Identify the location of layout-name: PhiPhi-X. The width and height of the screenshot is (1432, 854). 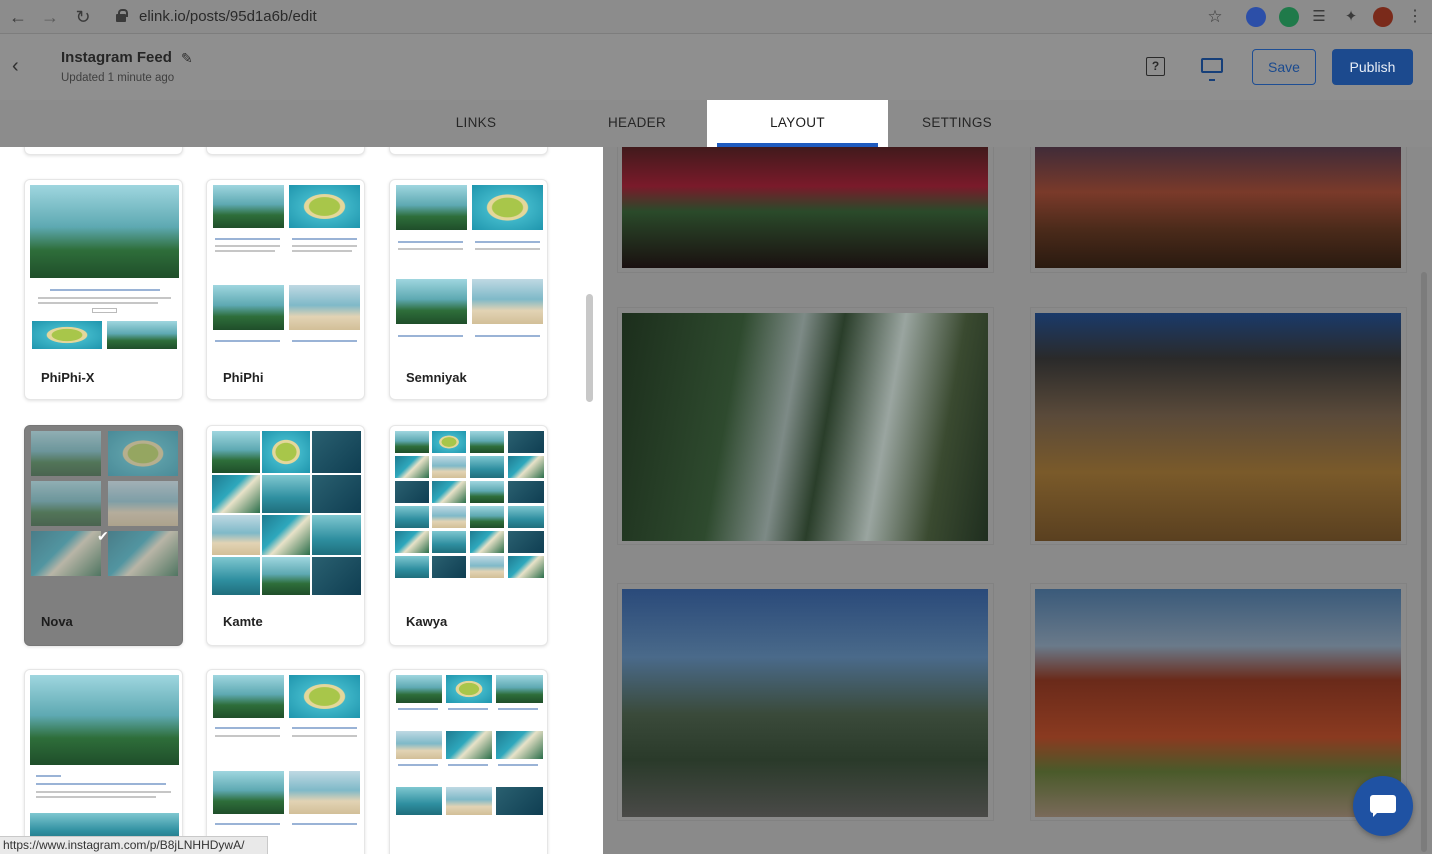
(68, 377).